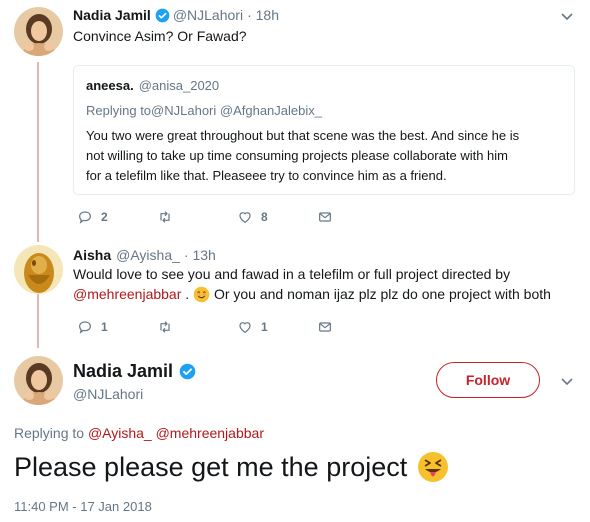 This screenshot has height=522, width=590. What do you see at coordinates (208, 15) in the screenshot?
I see `tweet1-author-handle: @NJLahori` at bounding box center [208, 15].